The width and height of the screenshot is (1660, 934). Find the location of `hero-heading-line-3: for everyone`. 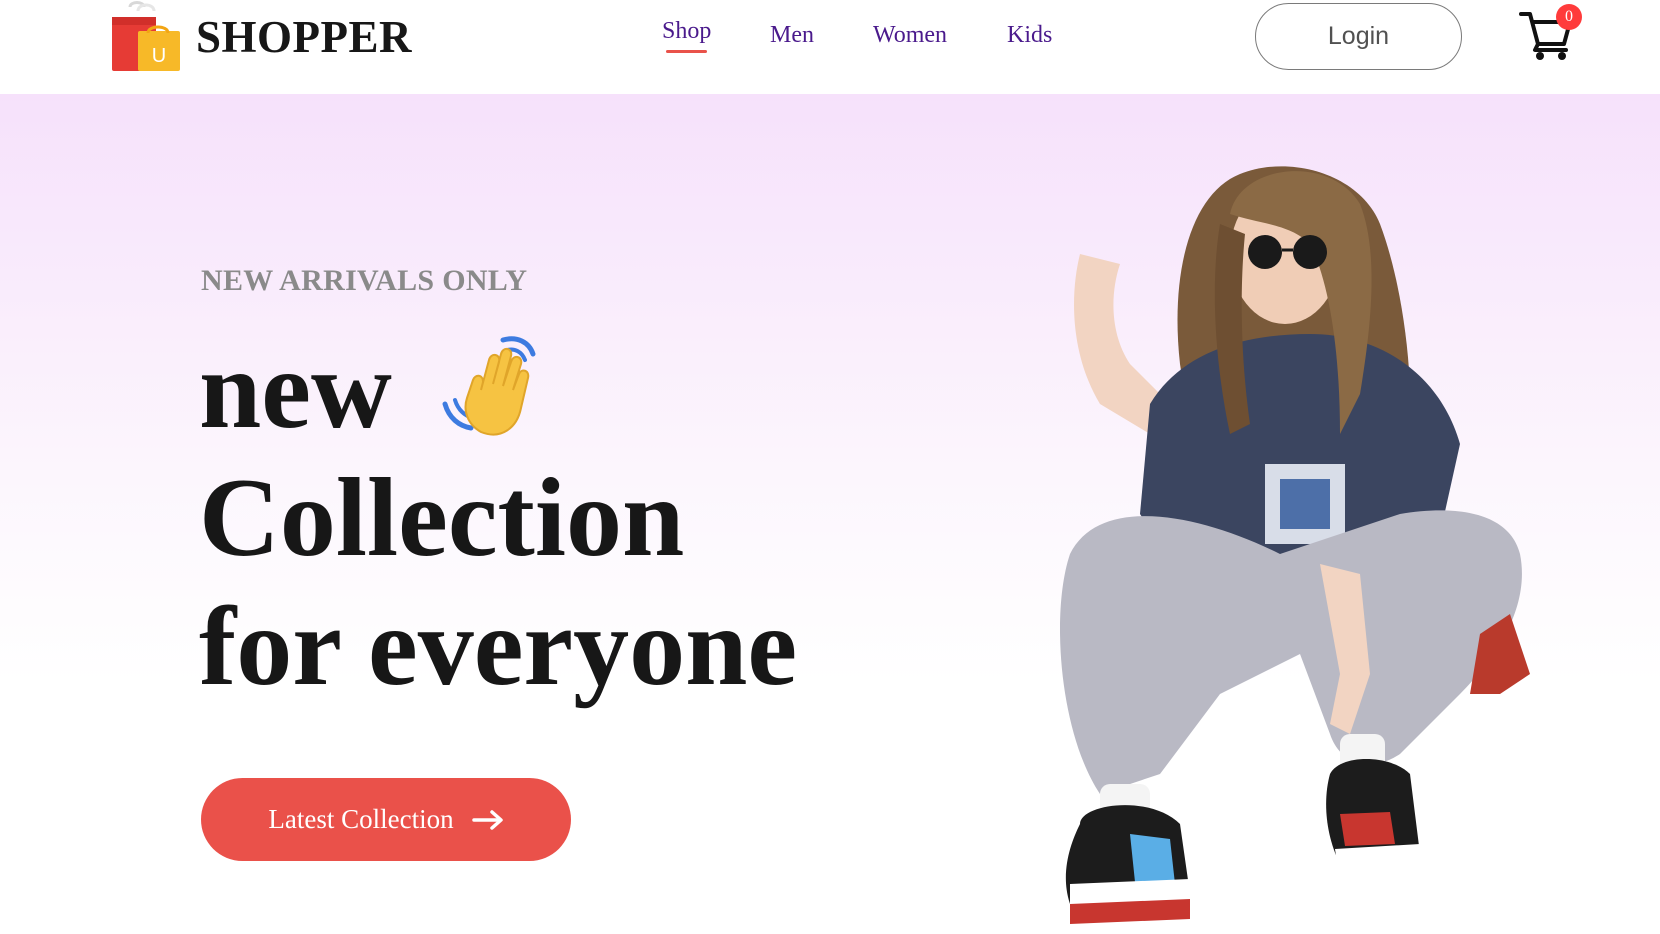

hero-heading-line-3: for everyone is located at coordinates (498, 647).